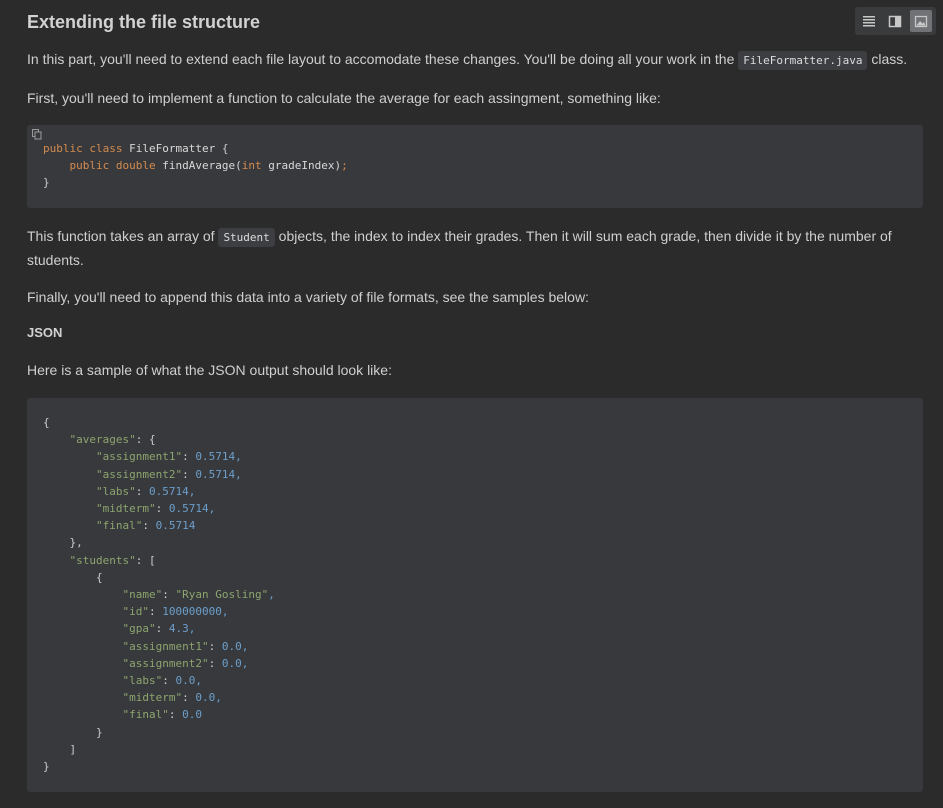 This screenshot has height=808, width=943. I want to click on code-token: findAverage(, so click(202, 166).